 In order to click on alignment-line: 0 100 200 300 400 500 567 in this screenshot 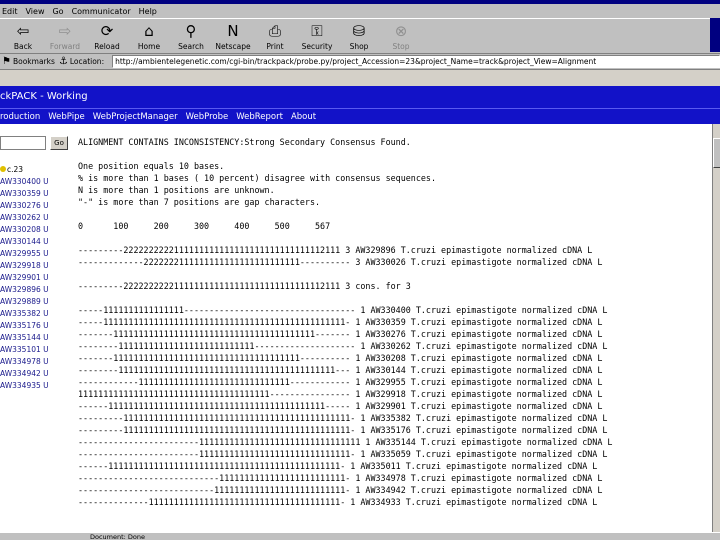, I will do `click(204, 226)`.